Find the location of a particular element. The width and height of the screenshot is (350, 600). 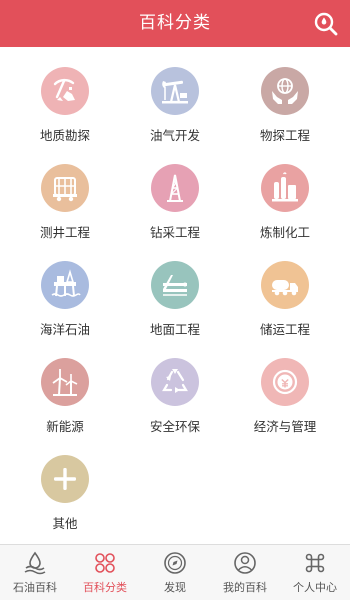

currency-coin-icon is located at coordinates (285, 382).